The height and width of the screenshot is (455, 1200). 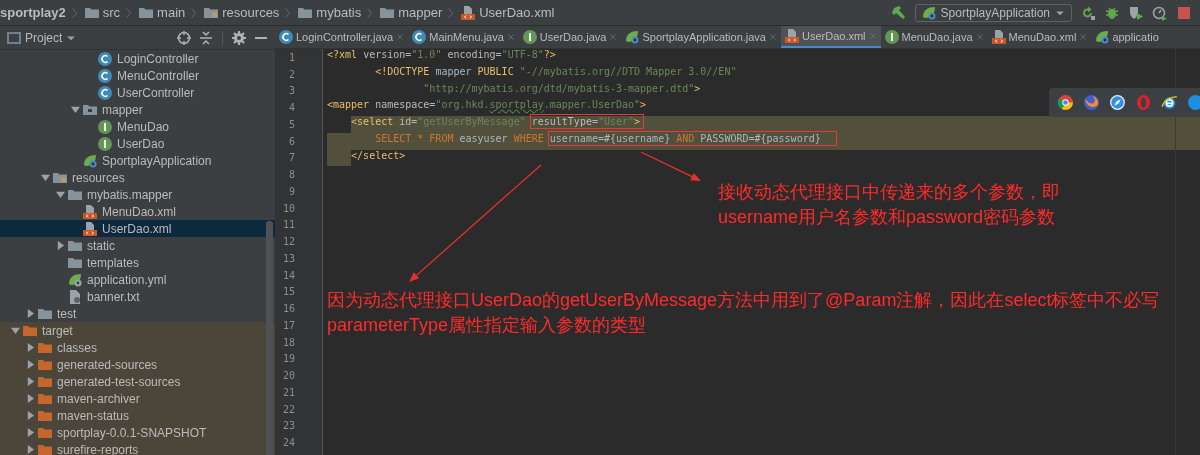 What do you see at coordinates (420, 12) in the screenshot?
I see `breadcrumb-item: mapper` at bounding box center [420, 12].